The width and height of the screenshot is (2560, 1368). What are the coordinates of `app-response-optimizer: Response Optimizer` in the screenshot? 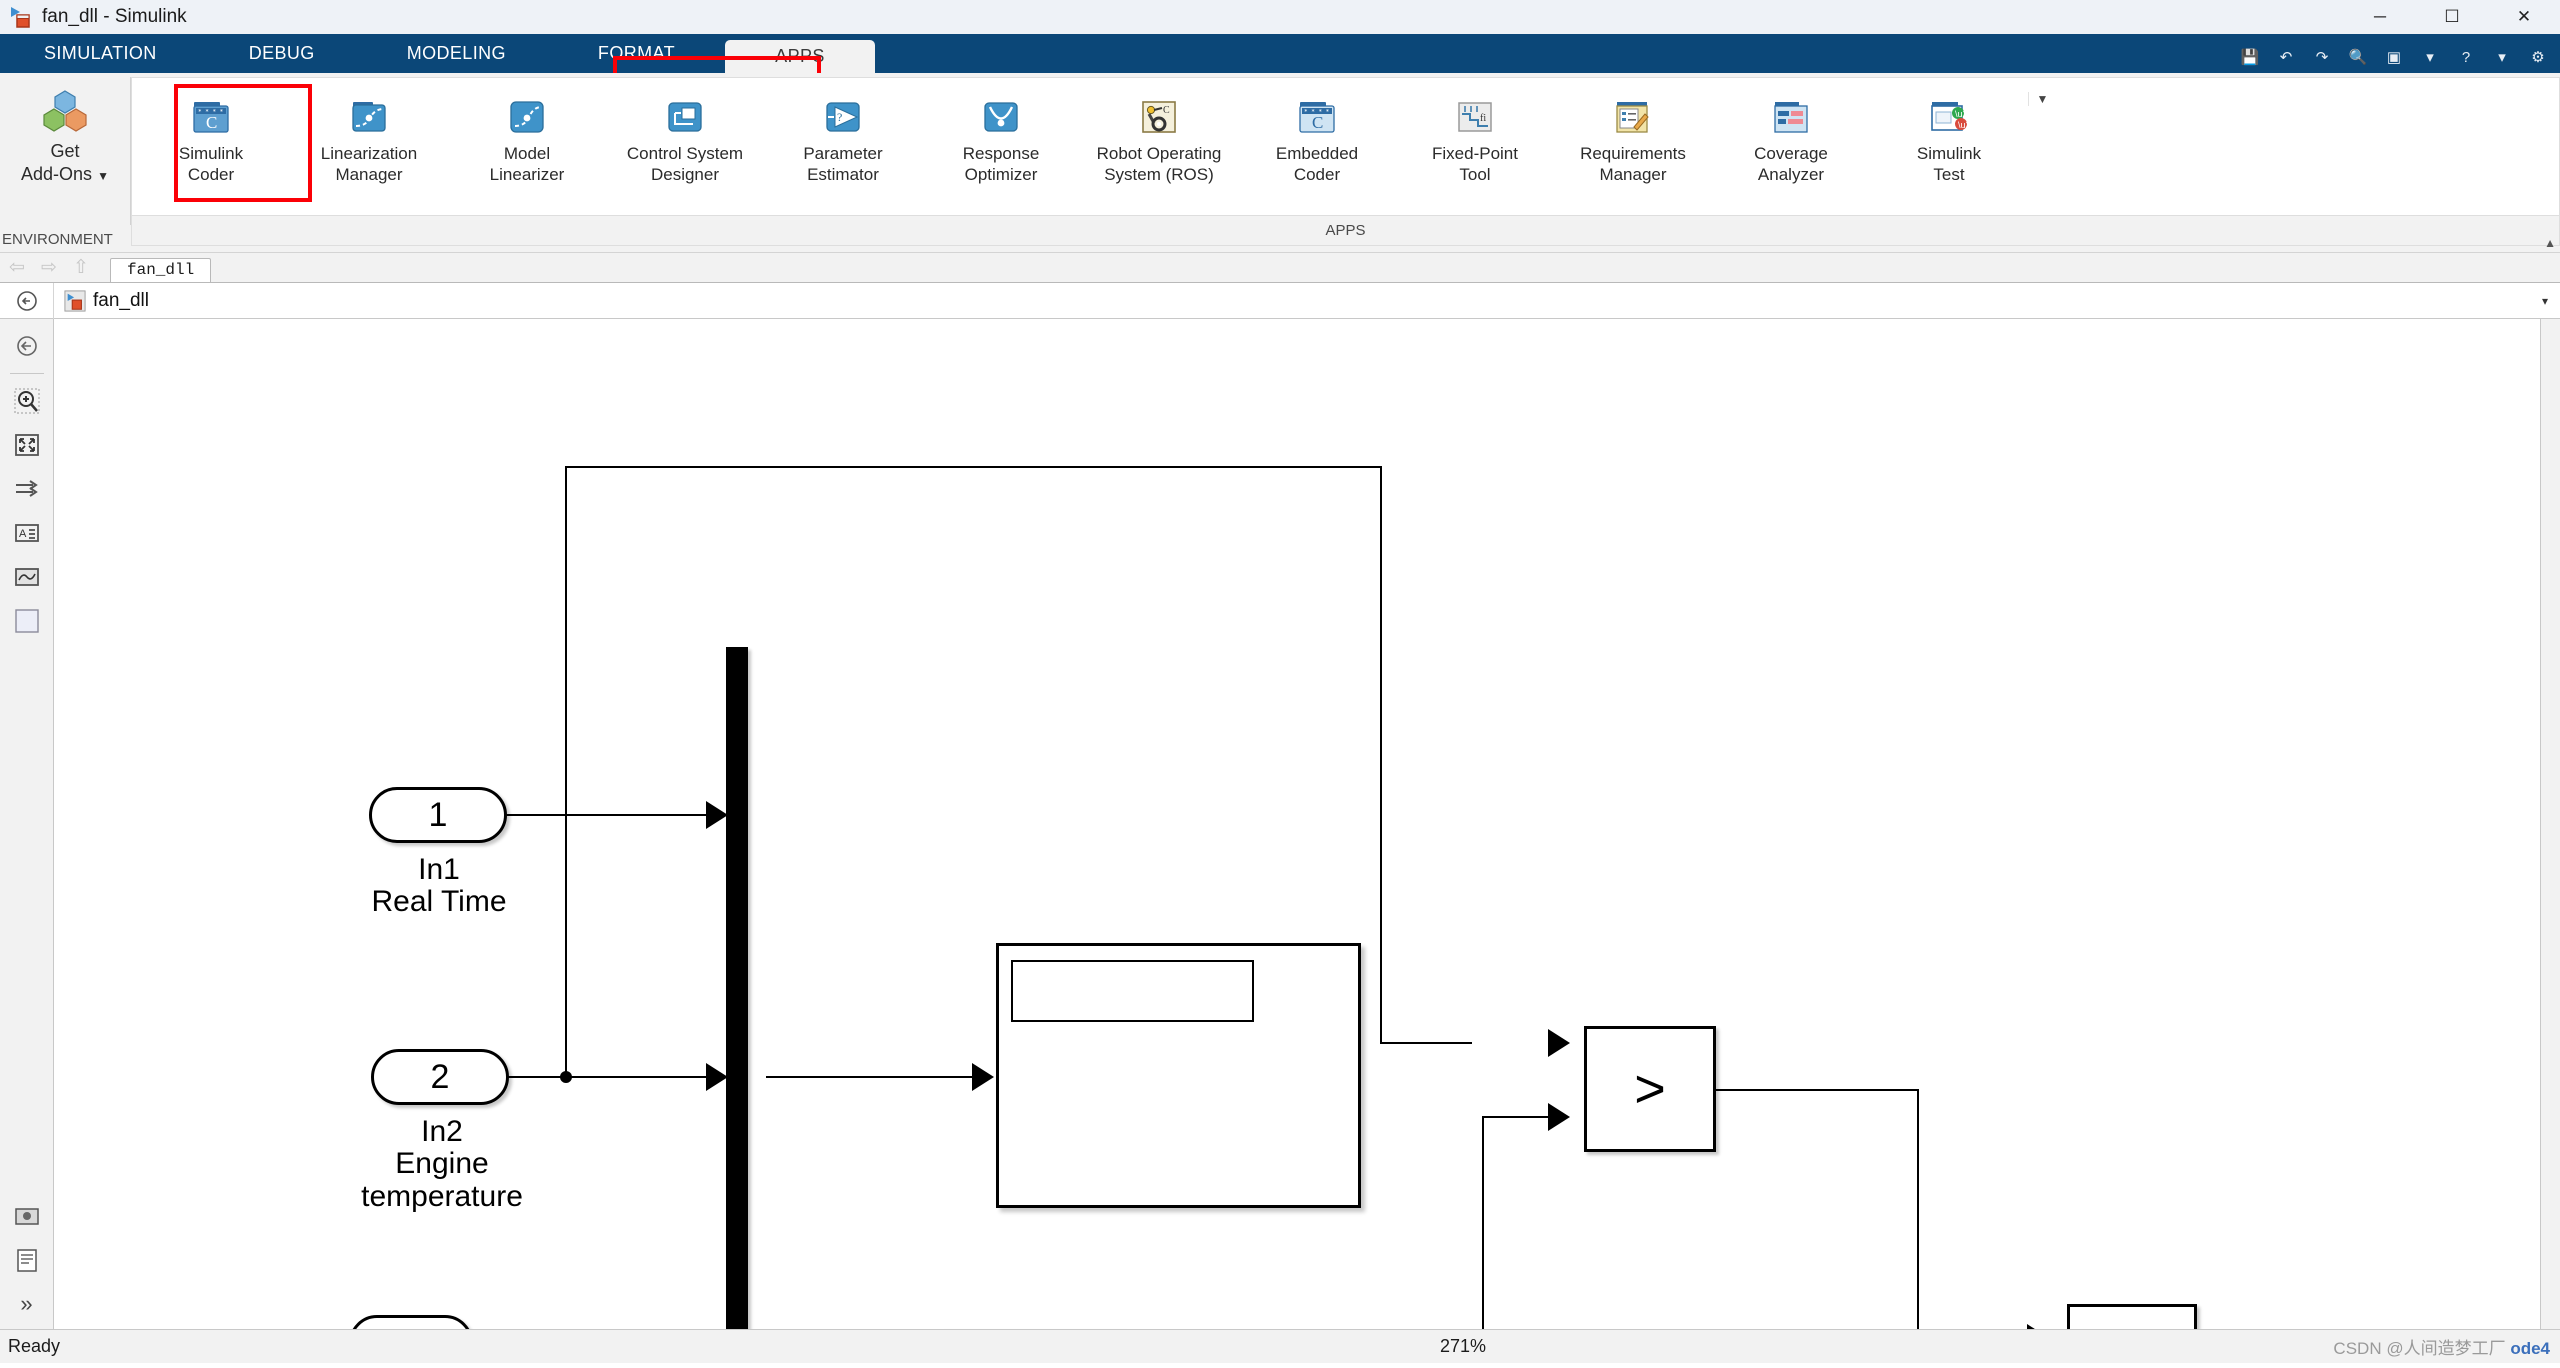 It's located at (1001, 139).